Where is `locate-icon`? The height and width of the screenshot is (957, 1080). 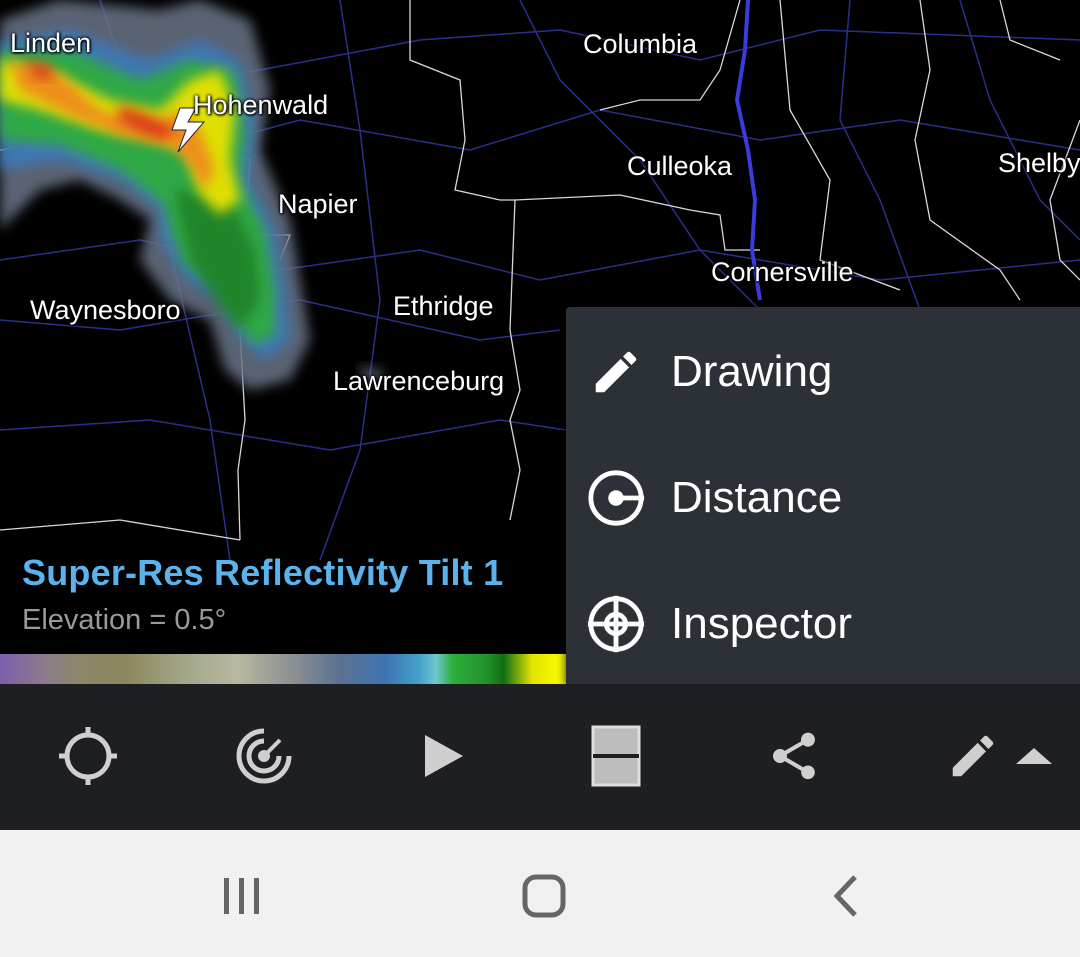 locate-icon is located at coordinates (88, 758).